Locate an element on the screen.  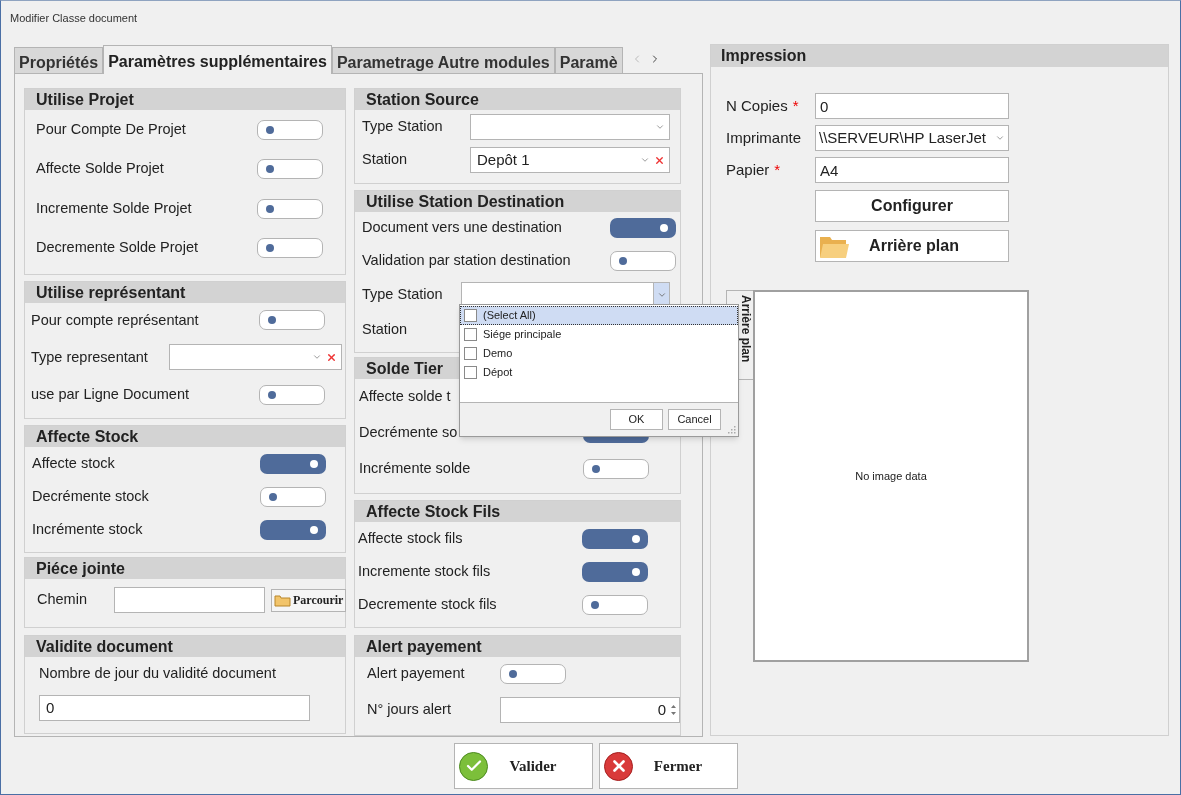
field-label: Decrémente stock is located at coordinates (90, 496).